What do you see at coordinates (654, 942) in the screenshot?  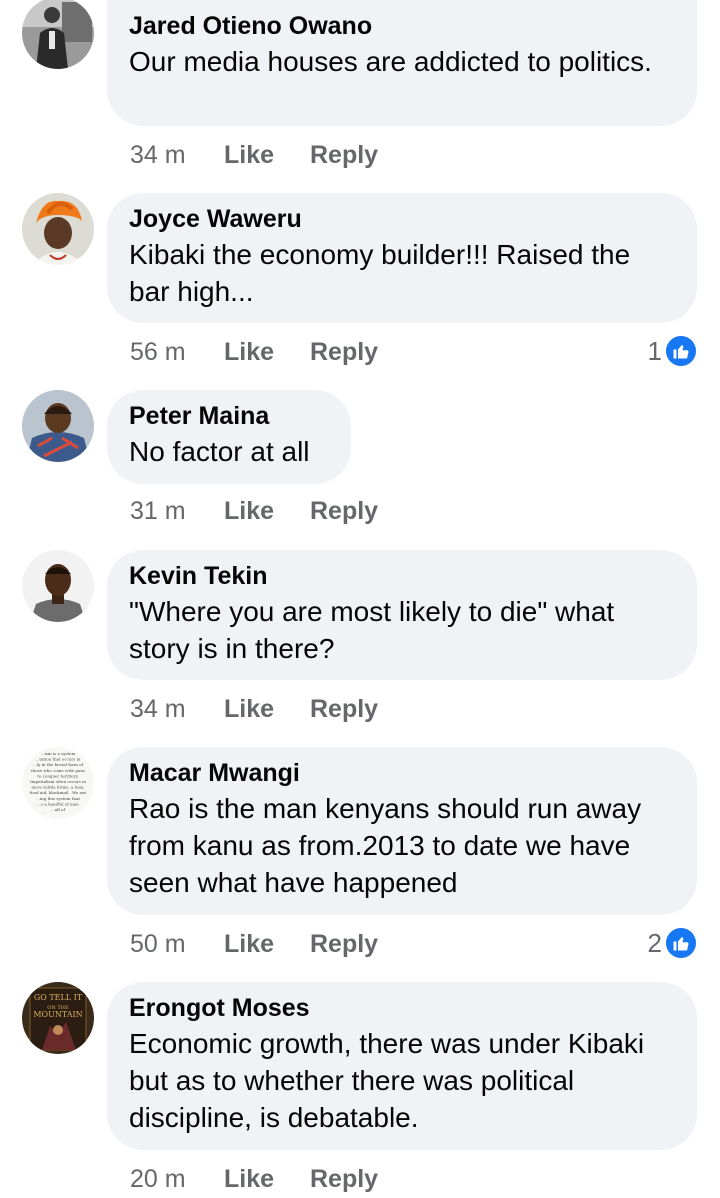 I see `reaction-count: 2` at bounding box center [654, 942].